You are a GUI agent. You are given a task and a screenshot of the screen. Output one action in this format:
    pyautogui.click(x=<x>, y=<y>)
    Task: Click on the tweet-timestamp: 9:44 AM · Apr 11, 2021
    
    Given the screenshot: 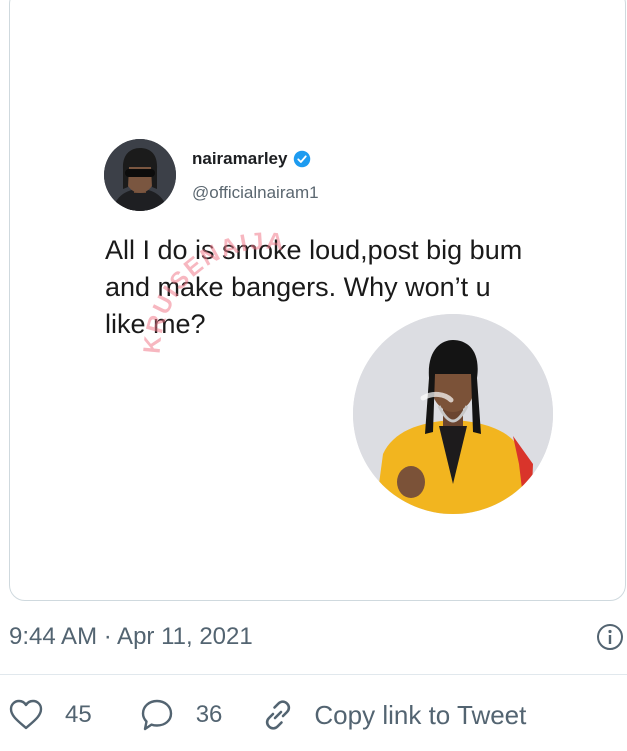 What is the action you would take?
    pyautogui.click(x=131, y=637)
    